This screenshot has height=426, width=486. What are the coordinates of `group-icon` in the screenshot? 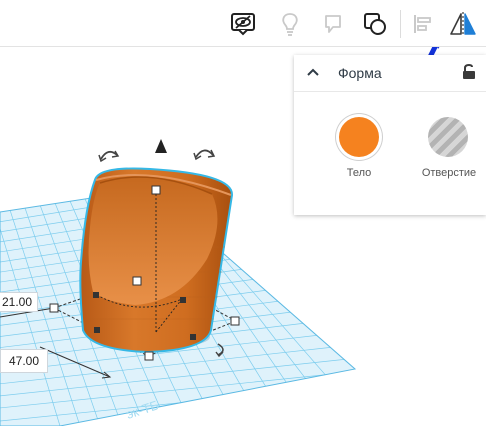 It's located at (375, 24).